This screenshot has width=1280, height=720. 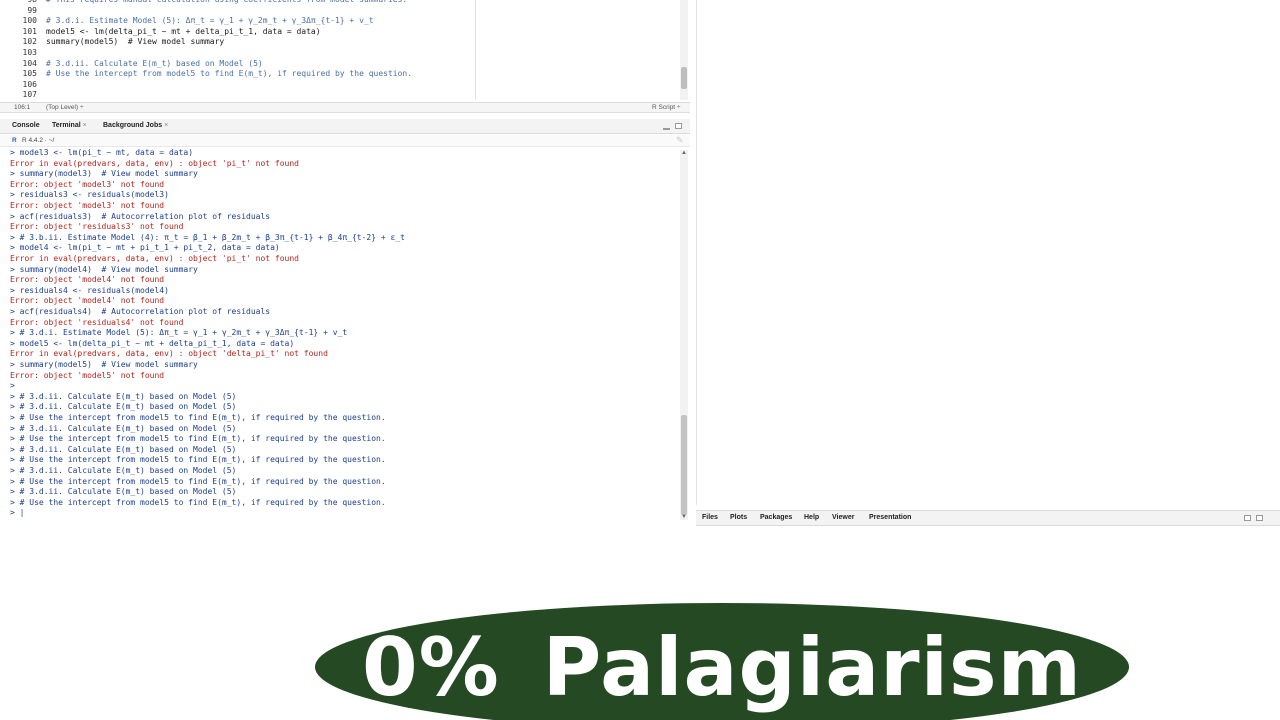 What do you see at coordinates (722, 667) in the screenshot?
I see `banner-title: 0% Palagiarism` at bounding box center [722, 667].